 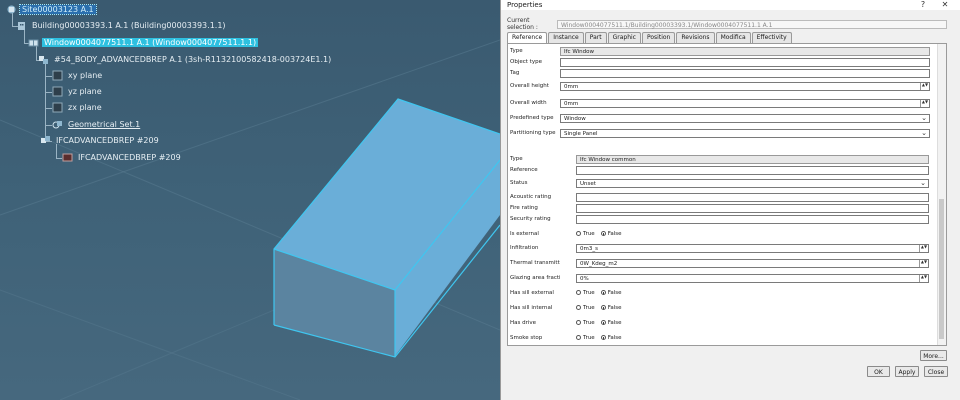 I want to click on close-button: Close, so click(x=936, y=371).